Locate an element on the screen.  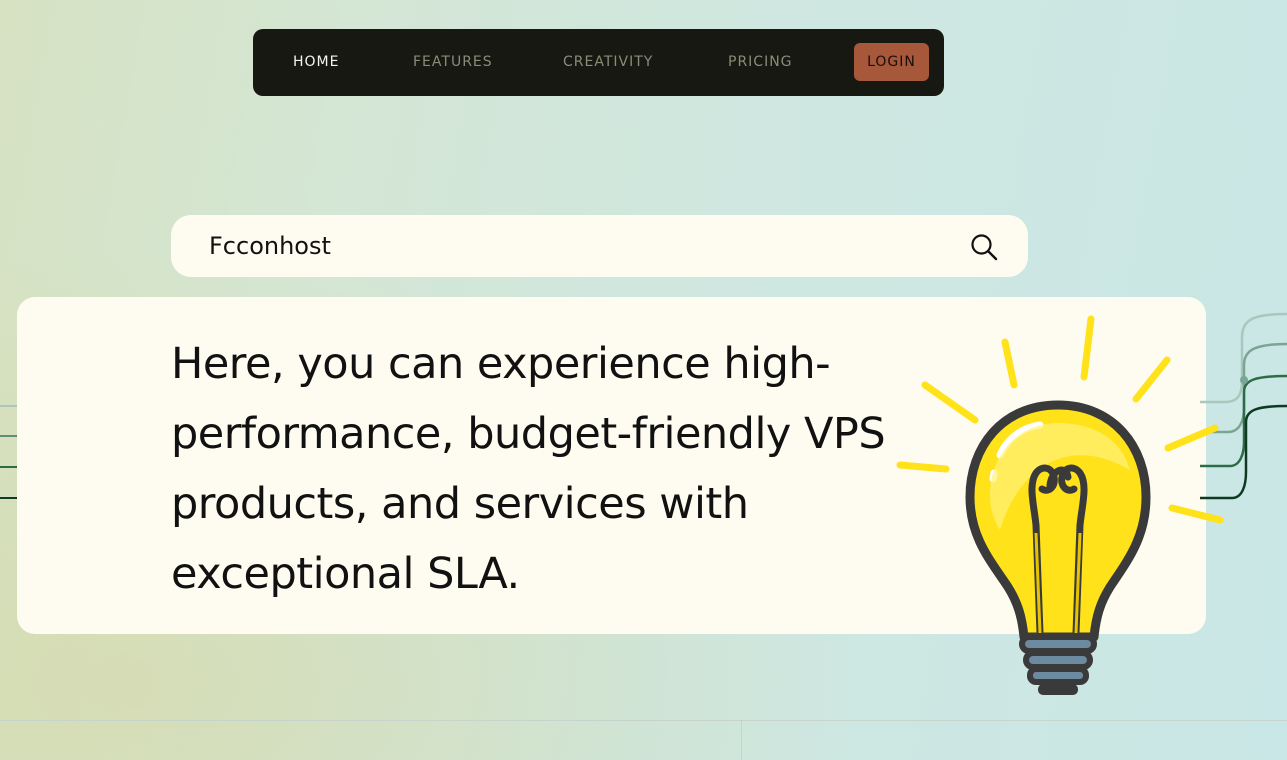
nav-home: HOME is located at coordinates (316, 62).